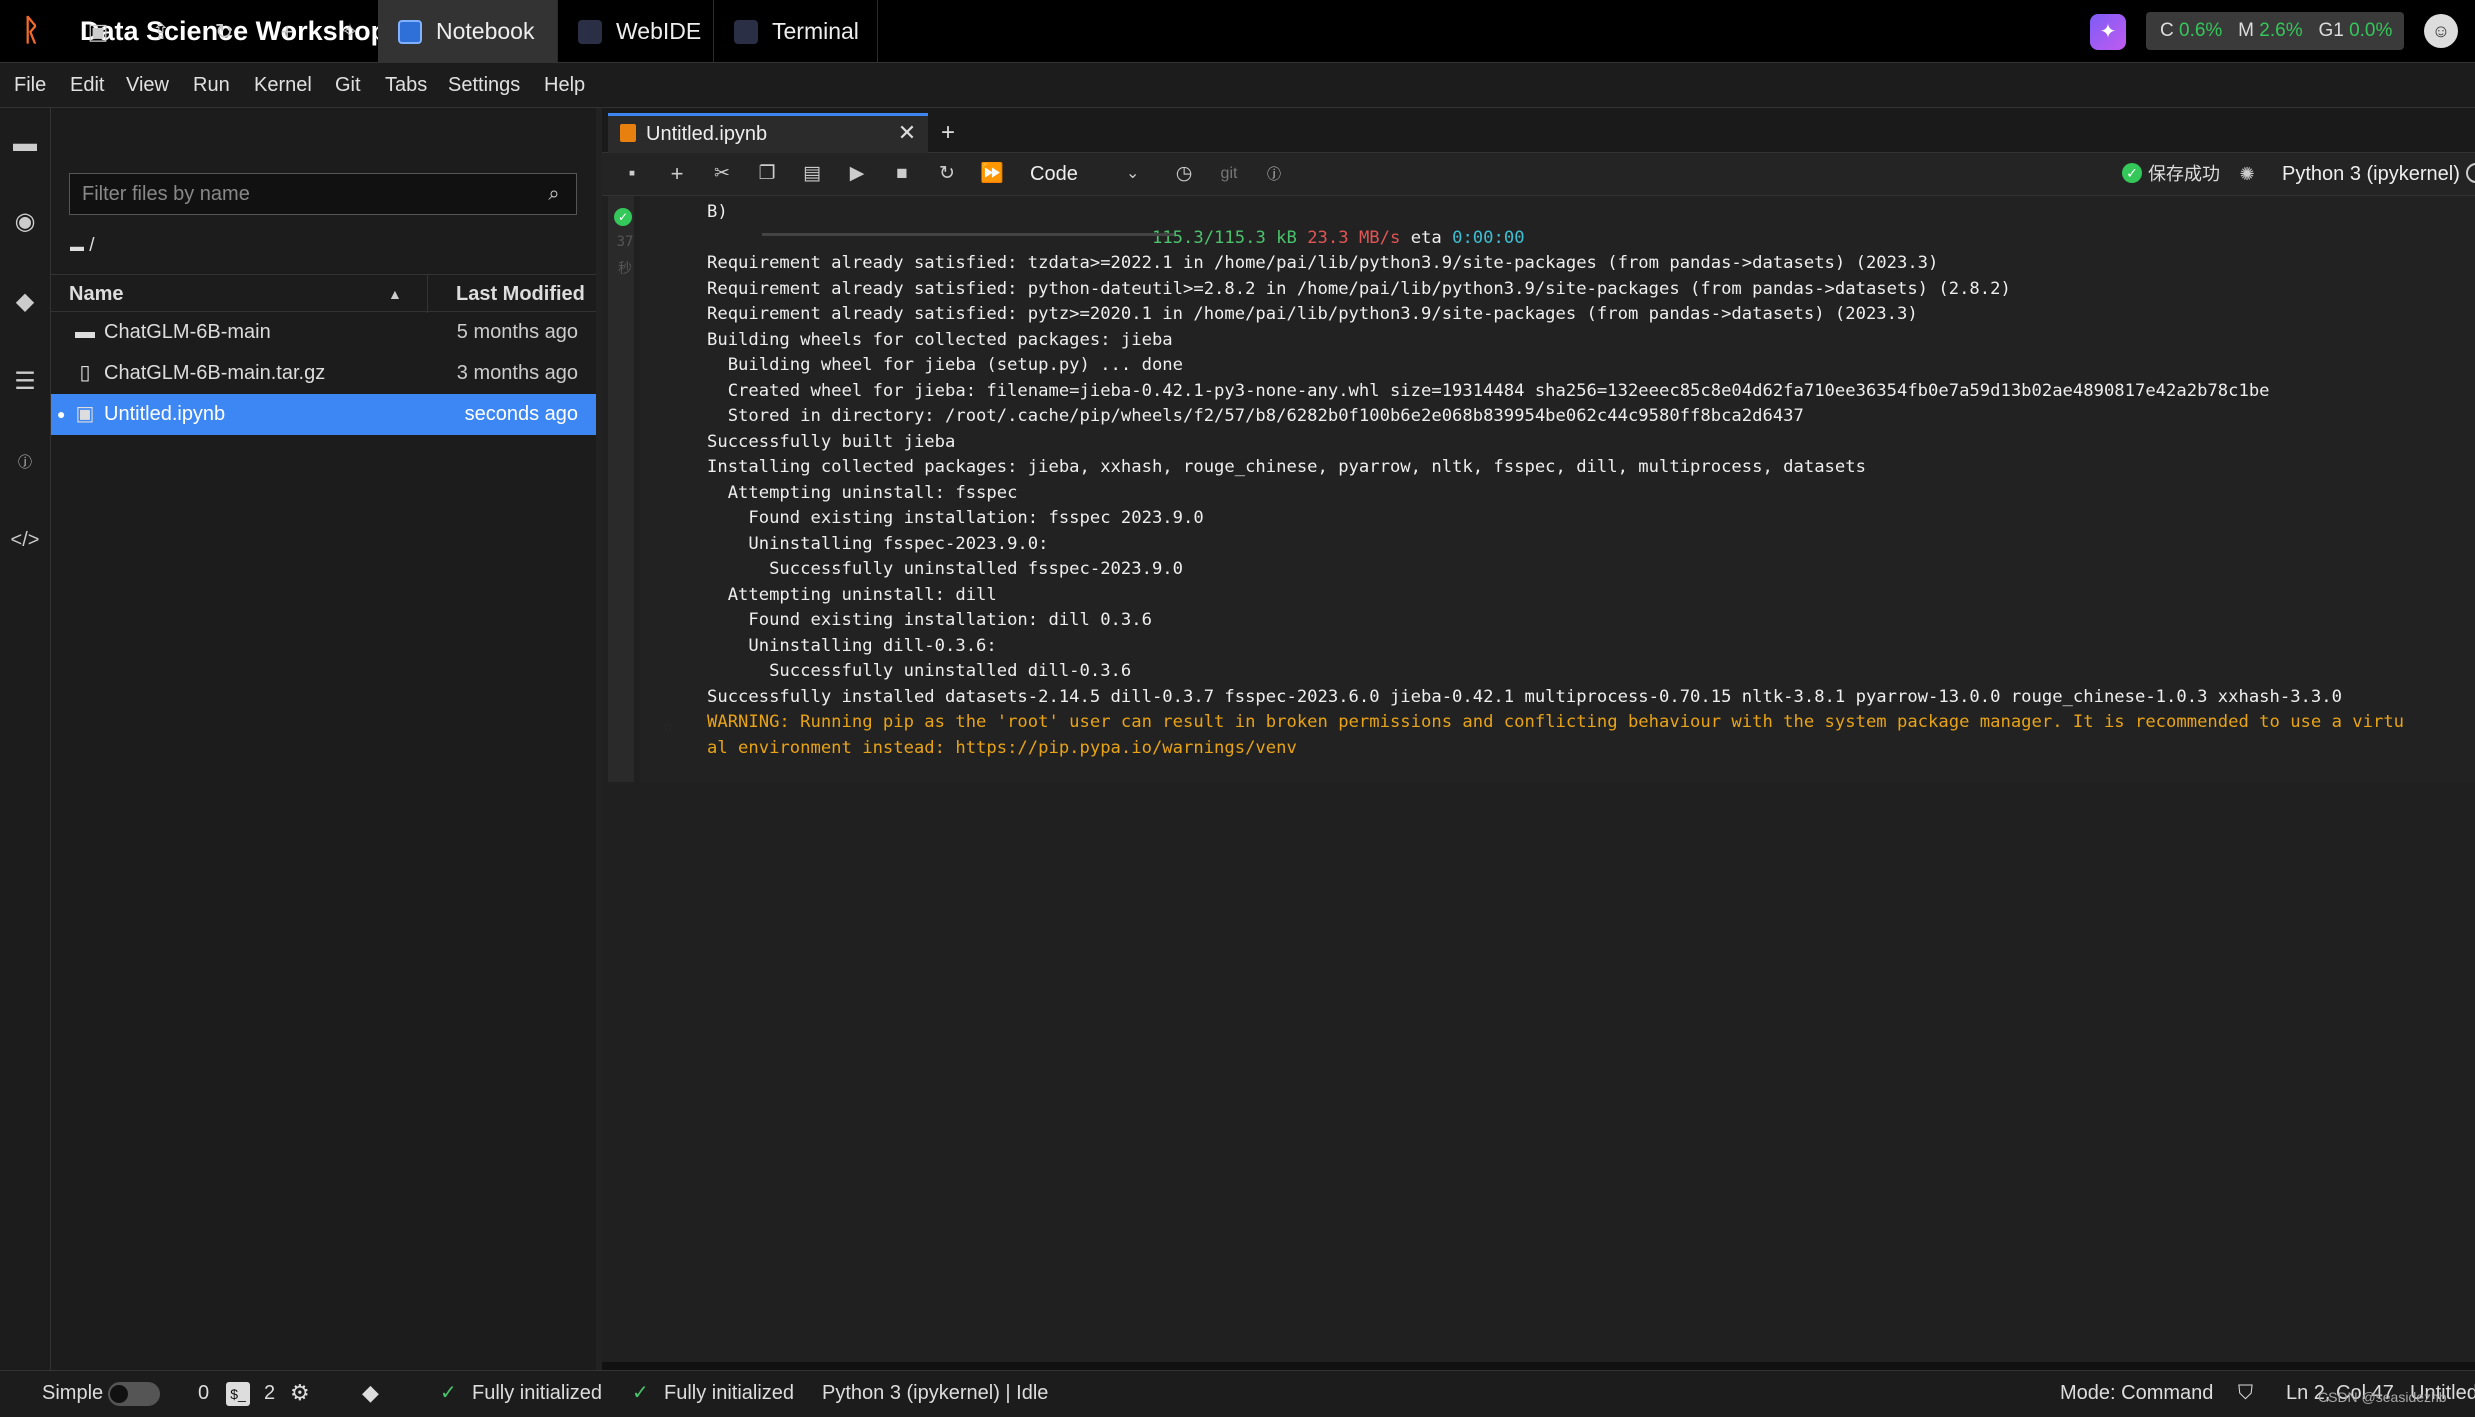  I want to click on kernel-status: Python 3 (ipykernel) | Idle, so click(935, 1393).